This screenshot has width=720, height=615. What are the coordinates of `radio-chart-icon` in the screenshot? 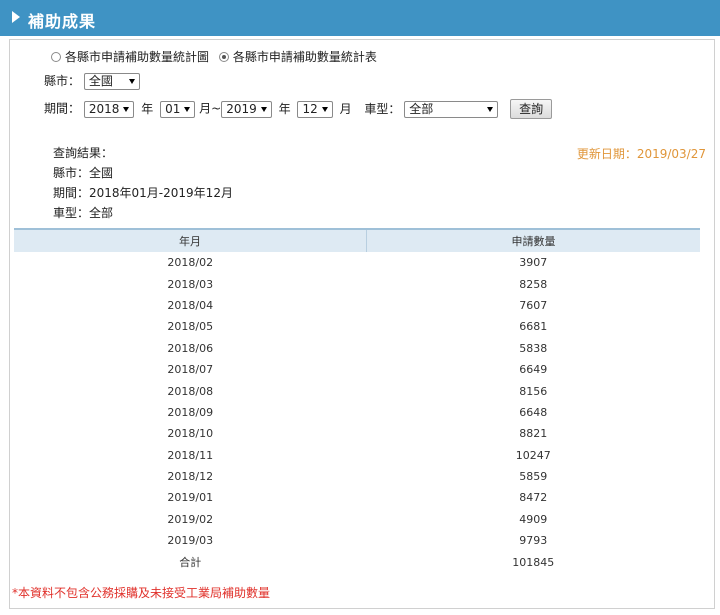 It's located at (56, 56).